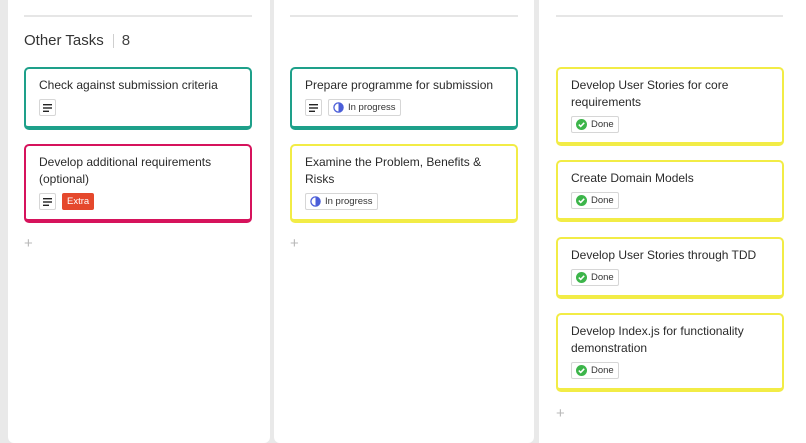  What do you see at coordinates (632, 178) in the screenshot?
I see `task-title: Create Domain Models` at bounding box center [632, 178].